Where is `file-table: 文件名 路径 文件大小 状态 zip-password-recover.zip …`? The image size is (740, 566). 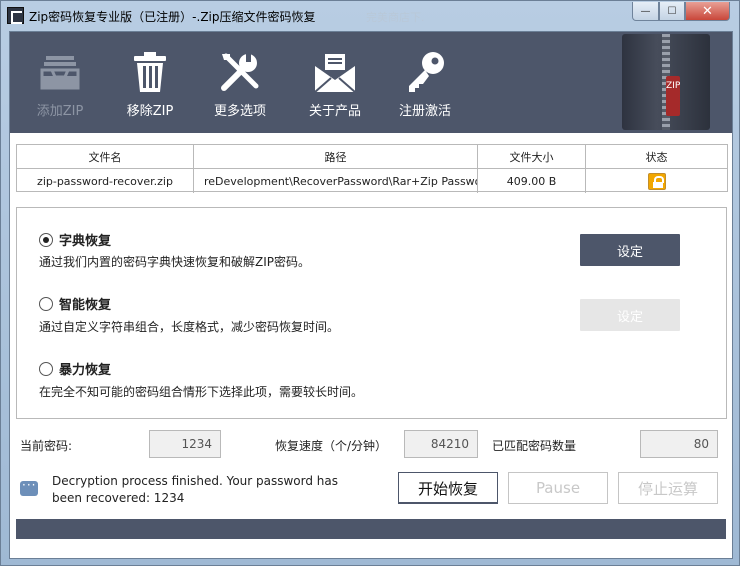
file-table: 文件名 路径 文件大小 状态 zip-password-recover.zip … is located at coordinates (372, 168).